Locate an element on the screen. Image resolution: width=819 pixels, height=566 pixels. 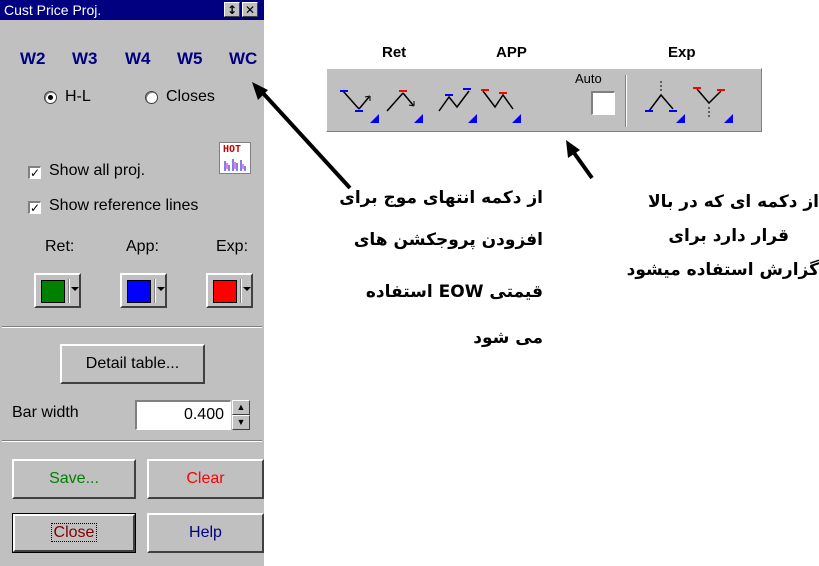
annotation-report-line-1: از دکمه ای که در بالا is located at coordinates (733, 202).